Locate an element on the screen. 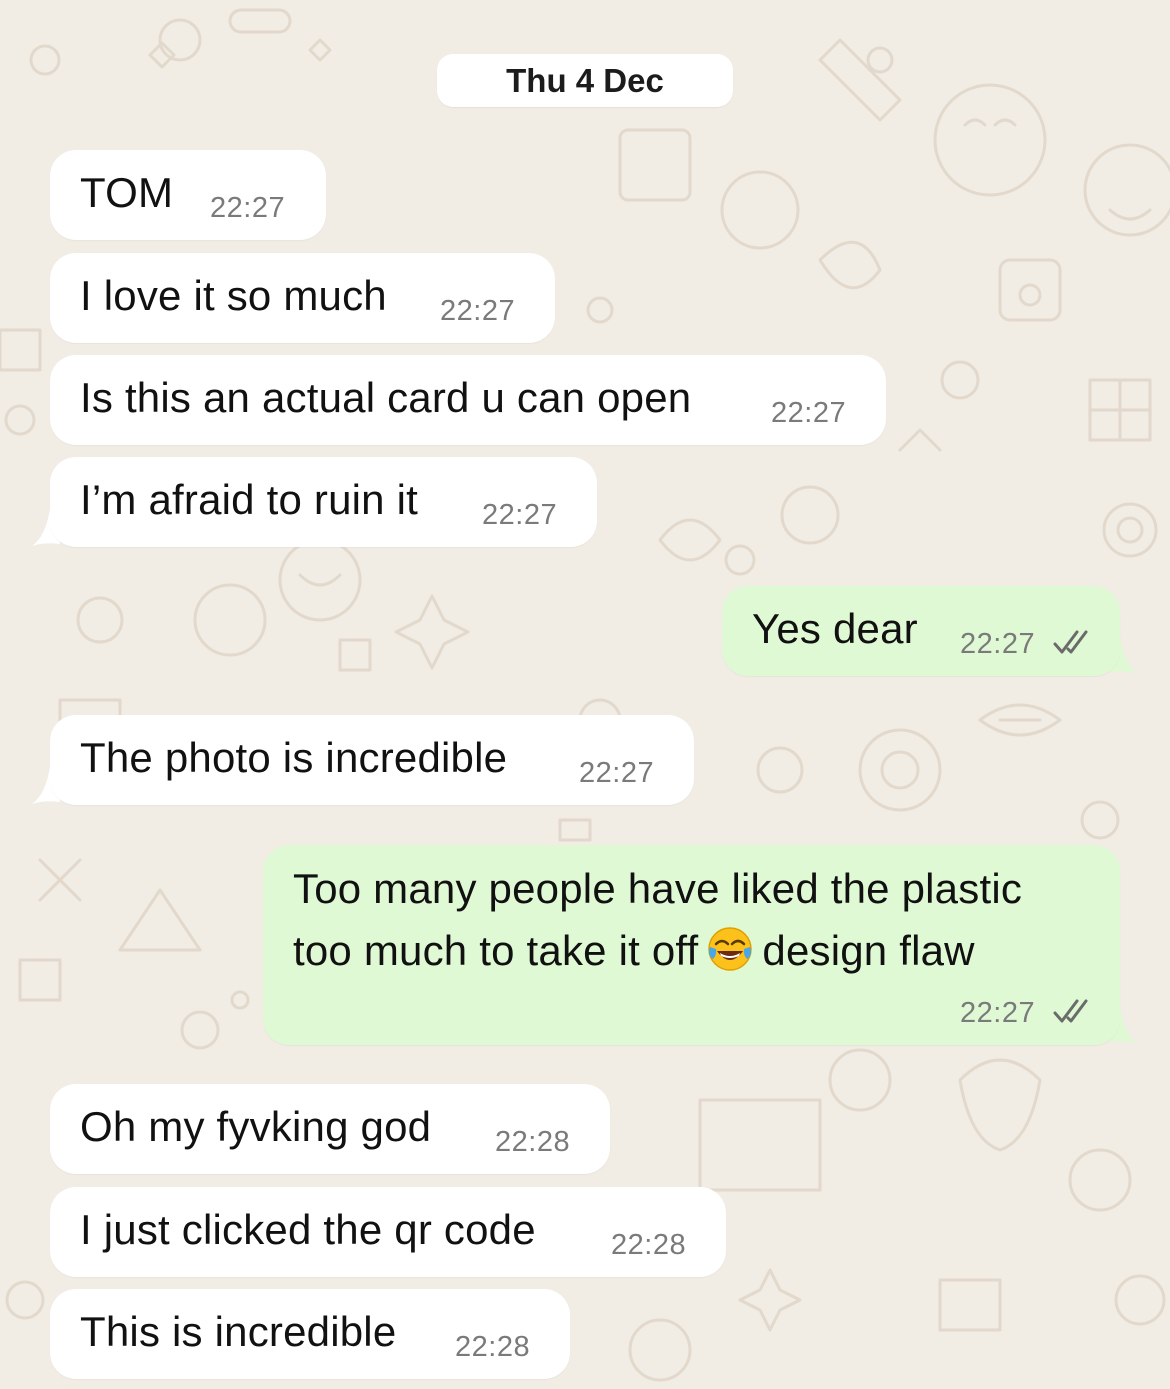 Image resolution: width=1170 pixels, height=1389 pixels. incoming-message-bubble: I love it so much 22:27 is located at coordinates (302, 298).